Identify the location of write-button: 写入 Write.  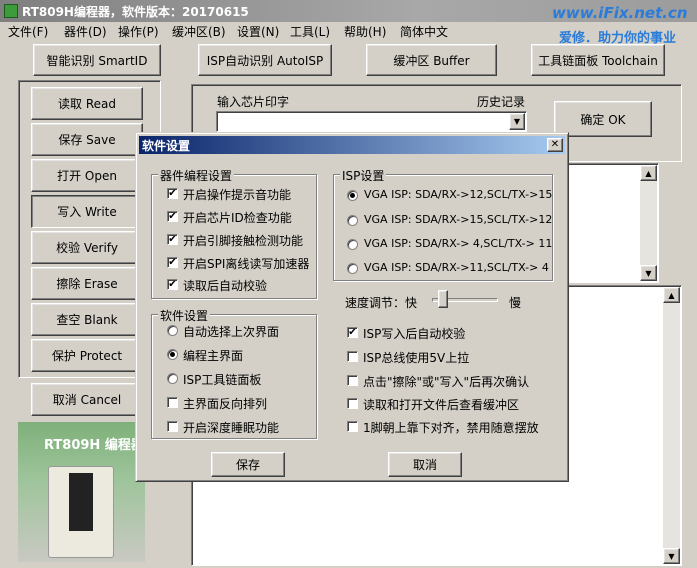
(87, 211).